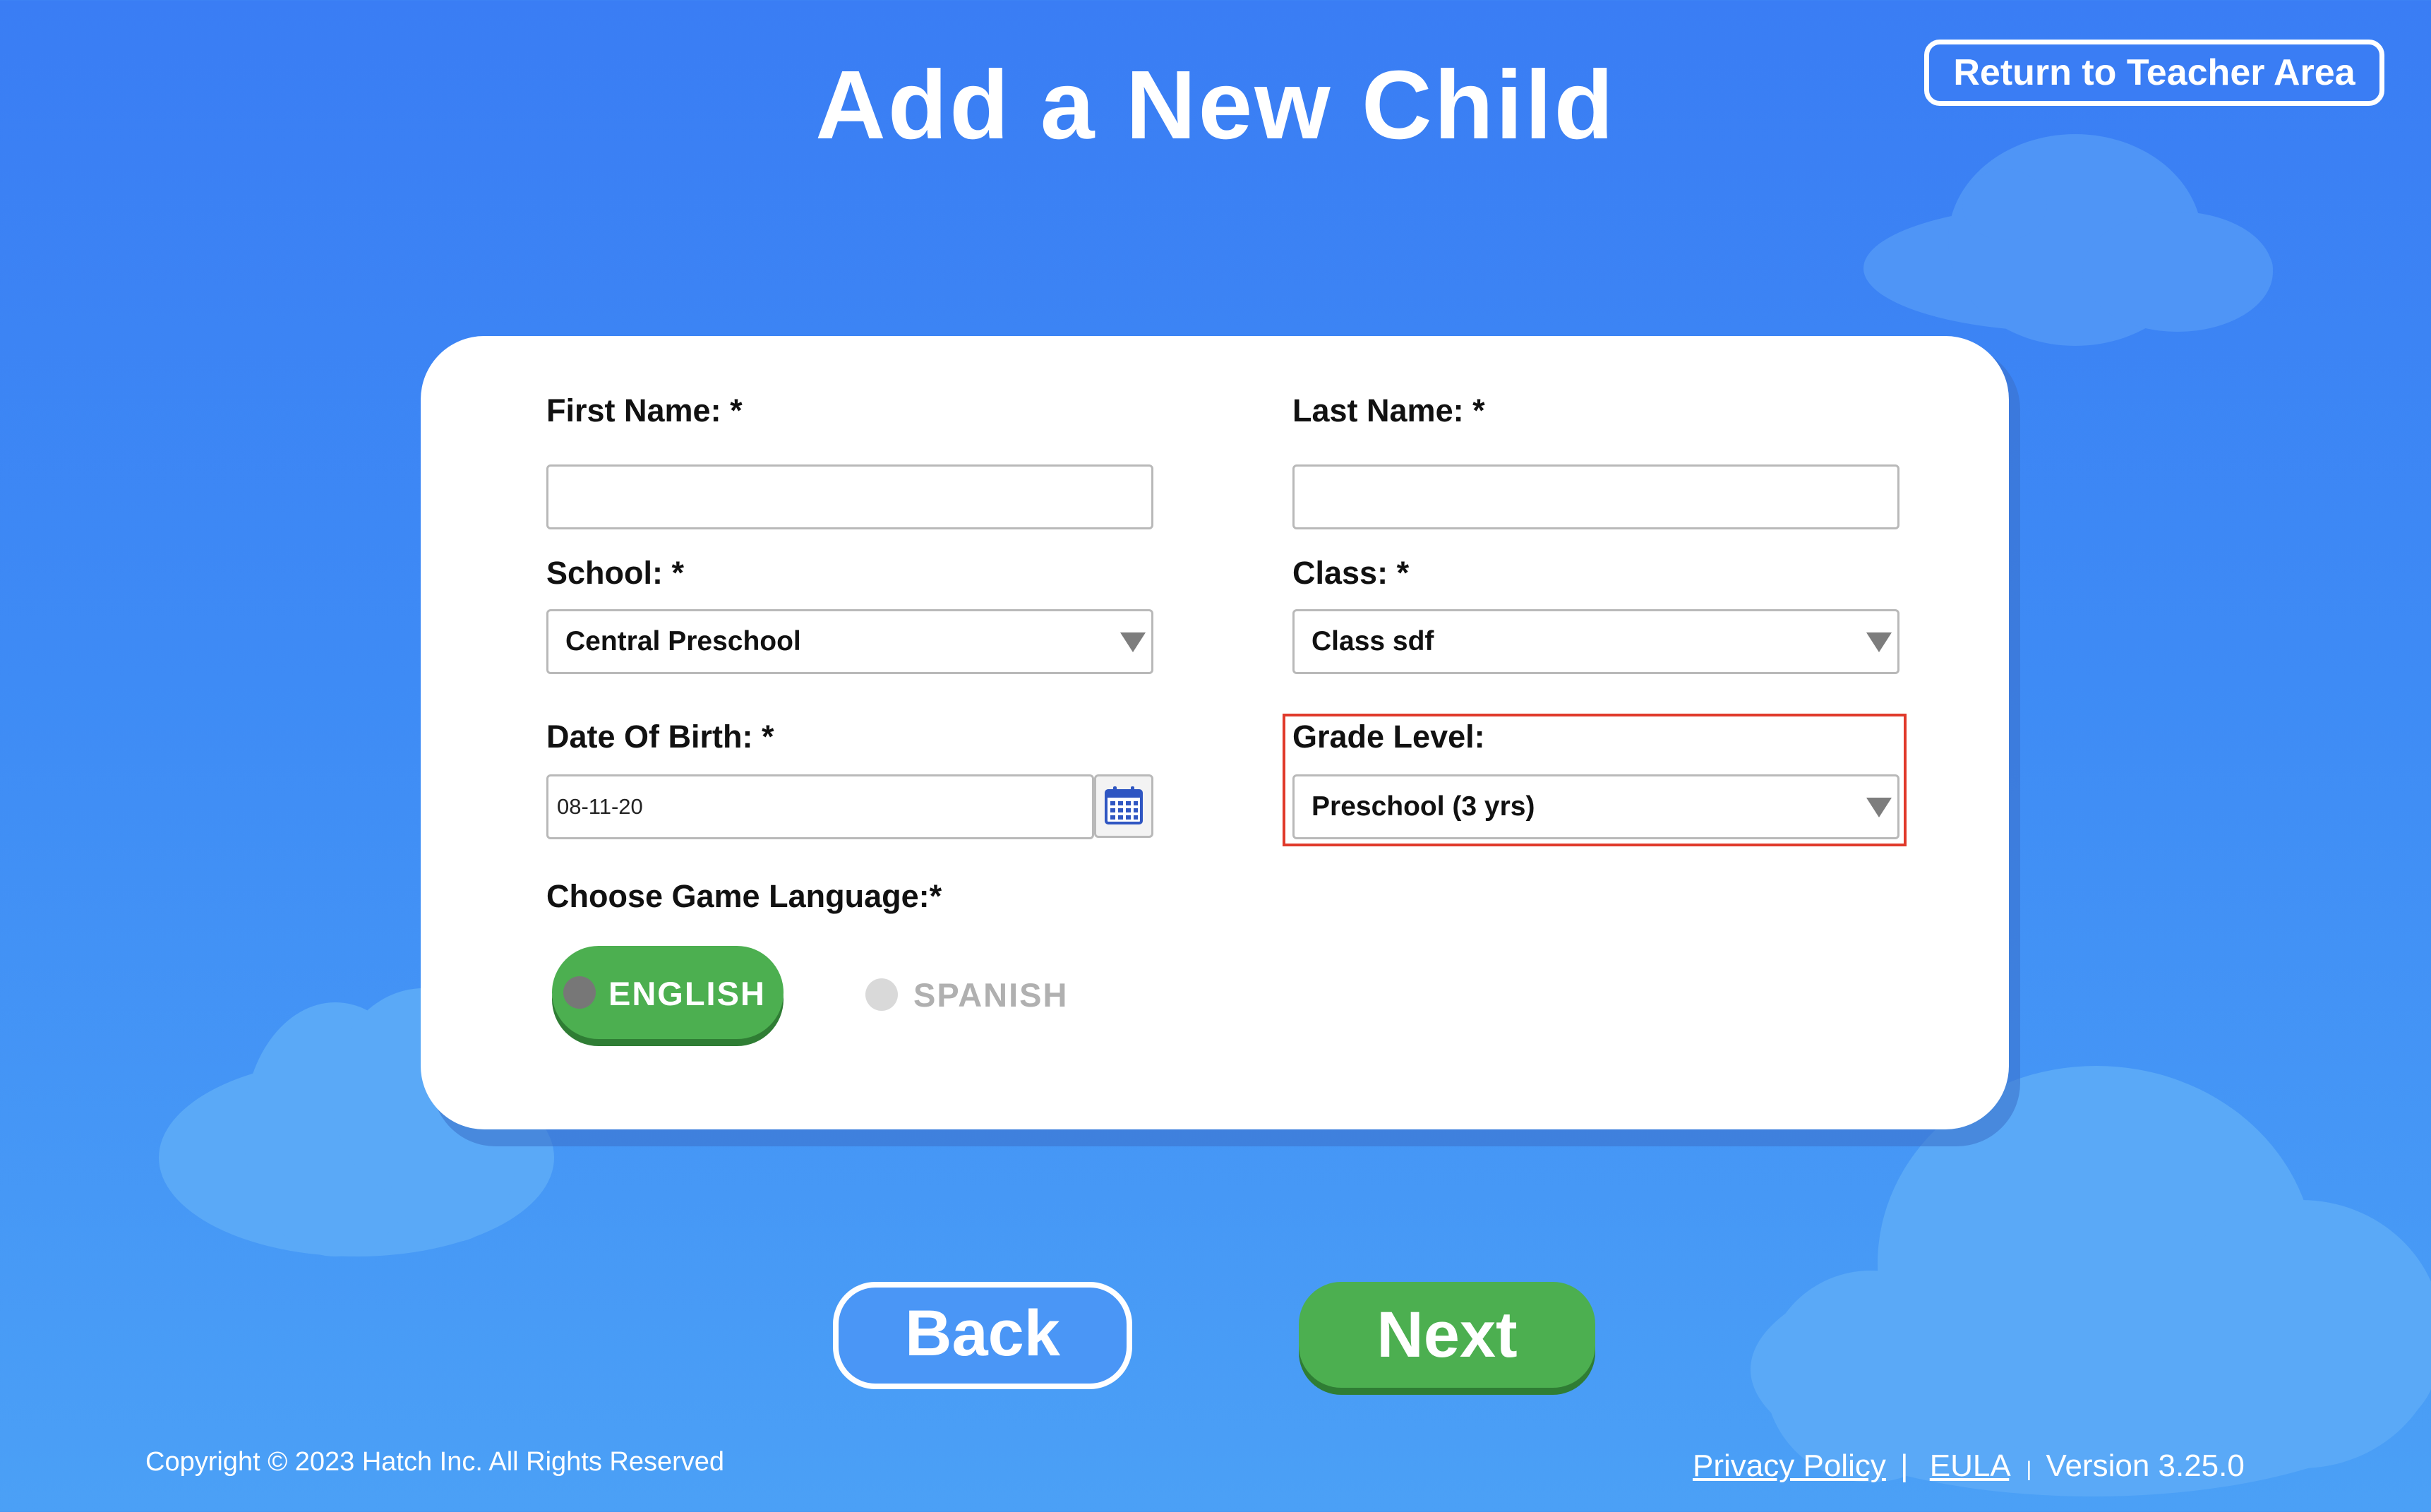 This screenshot has height=1512, width=2431. I want to click on first-name-label: First Name: *, so click(644, 410).